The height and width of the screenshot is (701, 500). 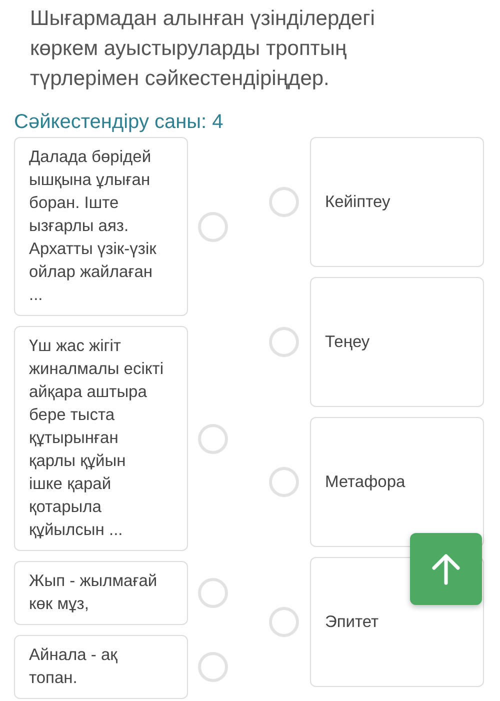 I want to click on match-count: Сәйкестендіру саны: 4, so click(x=119, y=122).